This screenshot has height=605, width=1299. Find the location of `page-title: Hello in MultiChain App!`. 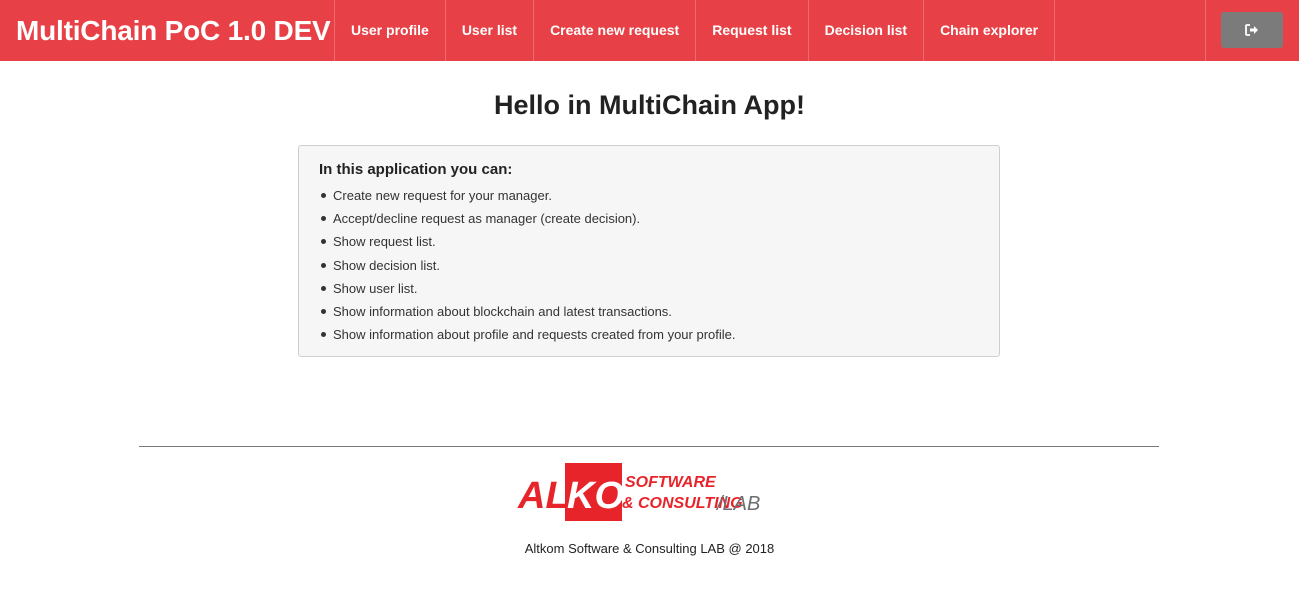

page-title: Hello in MultiChain App! is located at coordinates (649, 105).